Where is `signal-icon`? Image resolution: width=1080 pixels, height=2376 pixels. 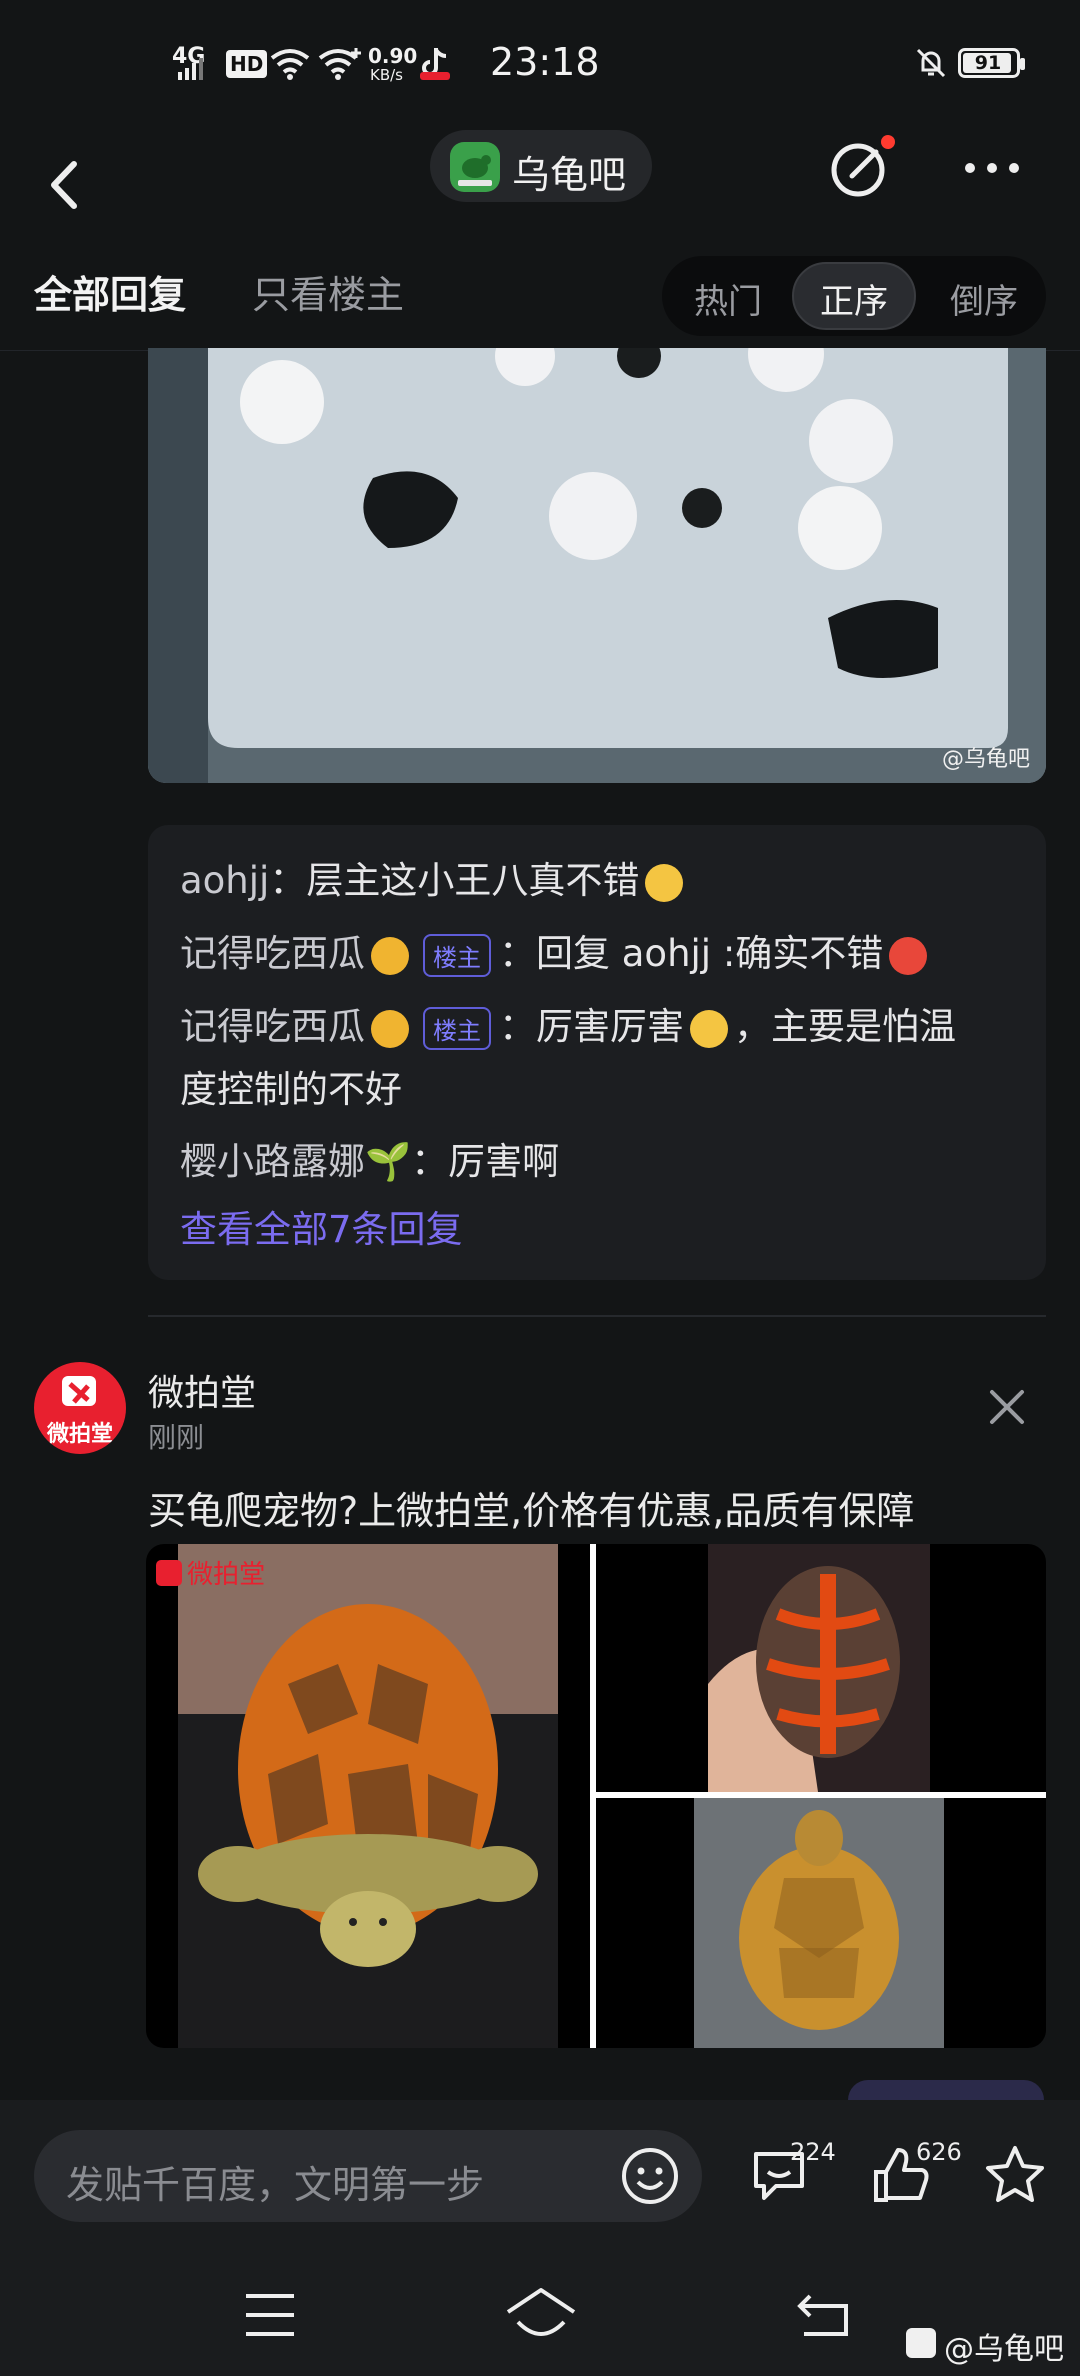 signal-icon is located at coordinates (191, 69).